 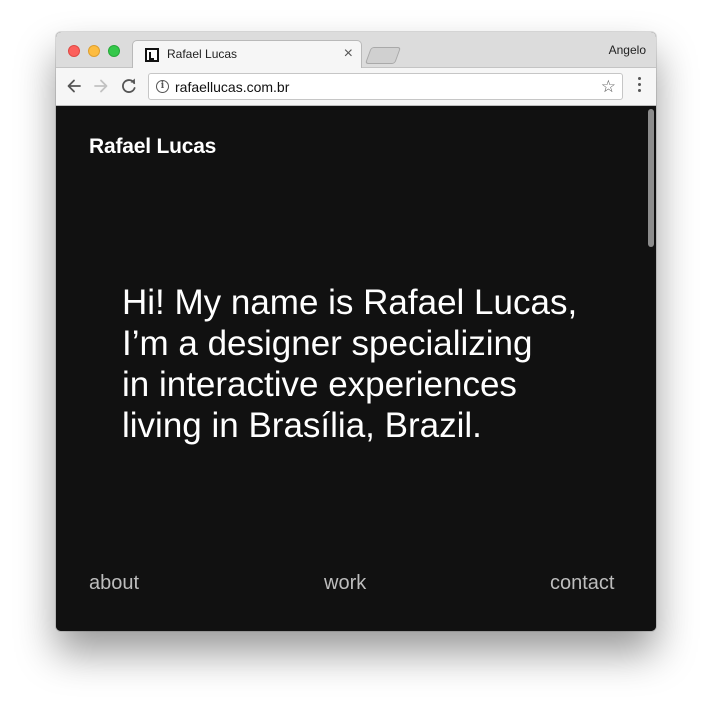 I want to click on reload-icon, so click(x=129, y=86).